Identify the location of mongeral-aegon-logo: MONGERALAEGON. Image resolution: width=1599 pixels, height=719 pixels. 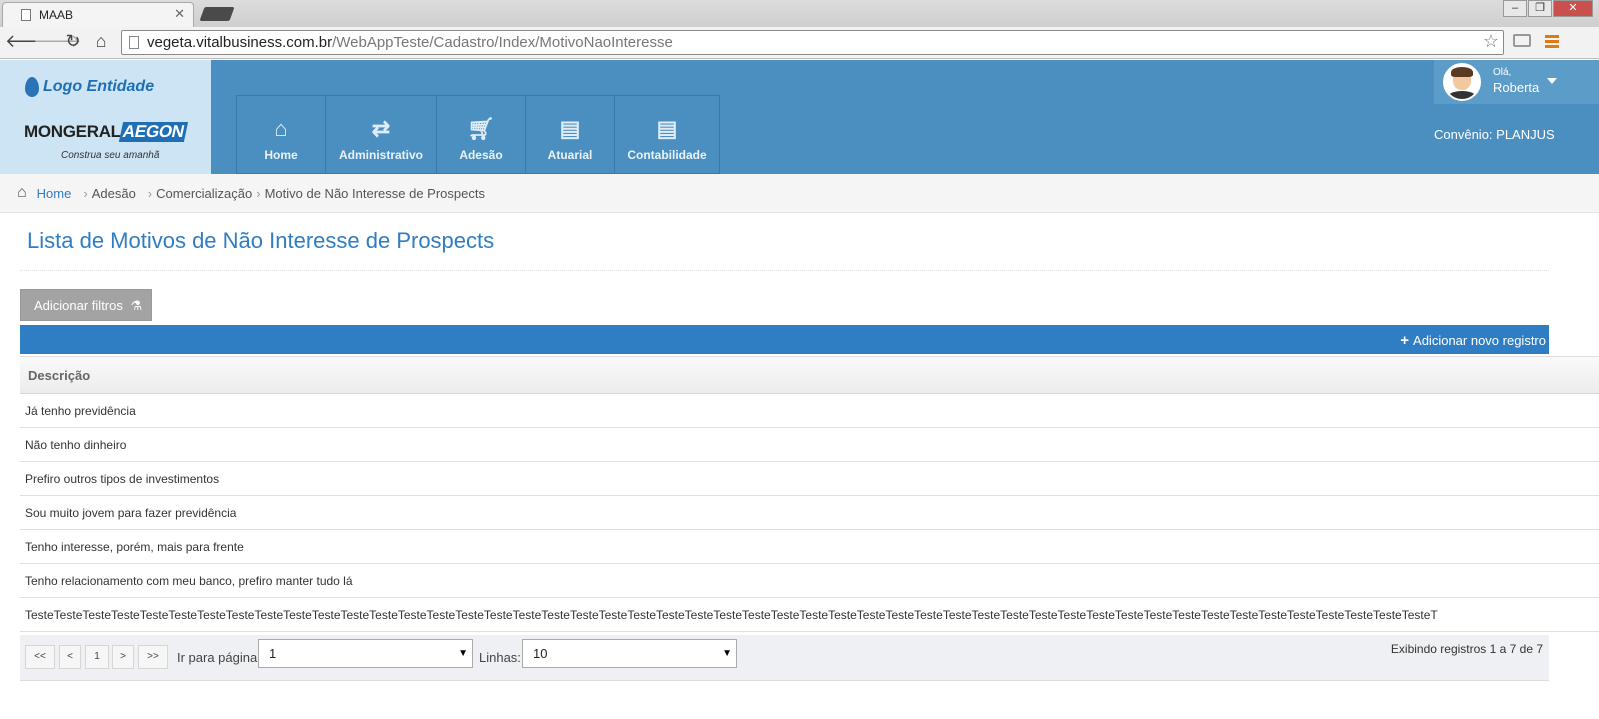
(106, 132).